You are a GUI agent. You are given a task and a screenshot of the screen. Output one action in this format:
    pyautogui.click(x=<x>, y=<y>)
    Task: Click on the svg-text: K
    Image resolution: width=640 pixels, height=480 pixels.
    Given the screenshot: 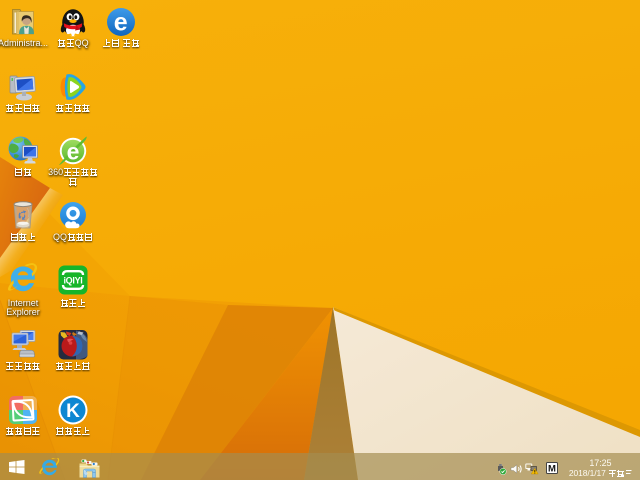 What is the action you would take?
    pyautogui.click(x=73, y=411)
    